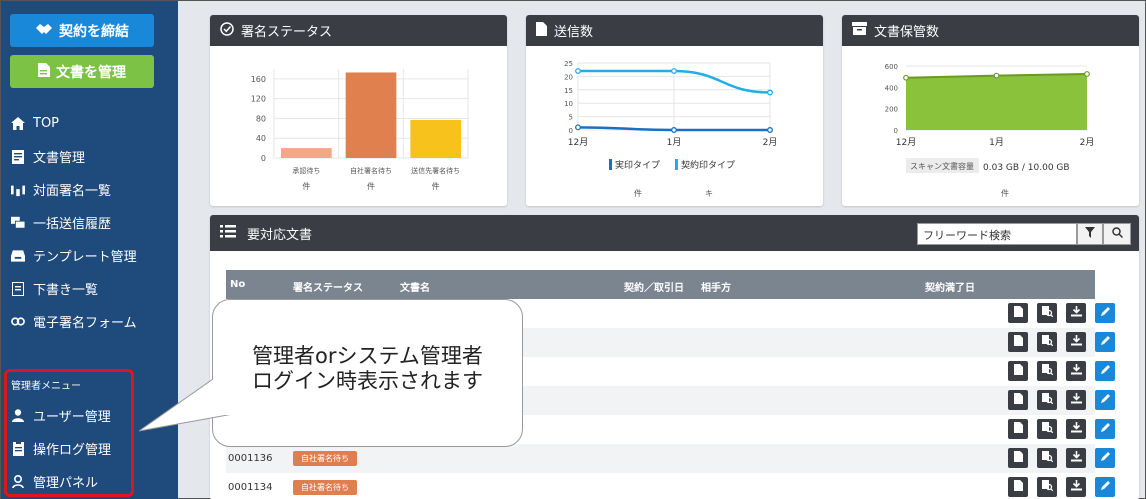 The image size is (1146, 499). What do you see at coordinates (82, 71) in the screenshot?
I see `manage-documents-button: 文書を管理` at bounding box center [82, 71].